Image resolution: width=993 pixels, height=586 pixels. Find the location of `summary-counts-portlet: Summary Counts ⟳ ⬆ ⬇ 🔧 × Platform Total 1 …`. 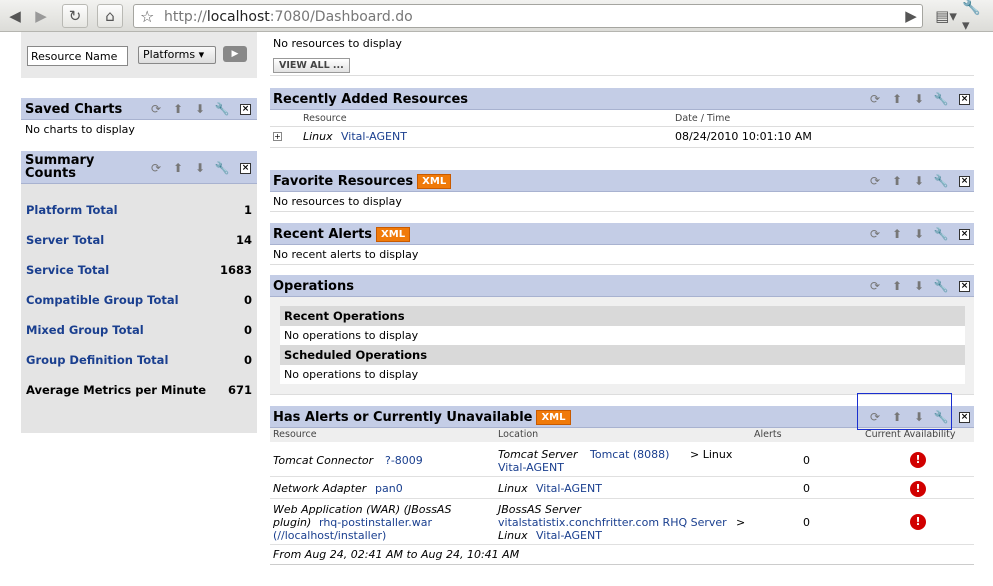

summary-counts-portlet: Summary Counts ⟳ ⬆ ⬇ 🔧 × Platform Total 1 … is located at coordinates (139, 292).